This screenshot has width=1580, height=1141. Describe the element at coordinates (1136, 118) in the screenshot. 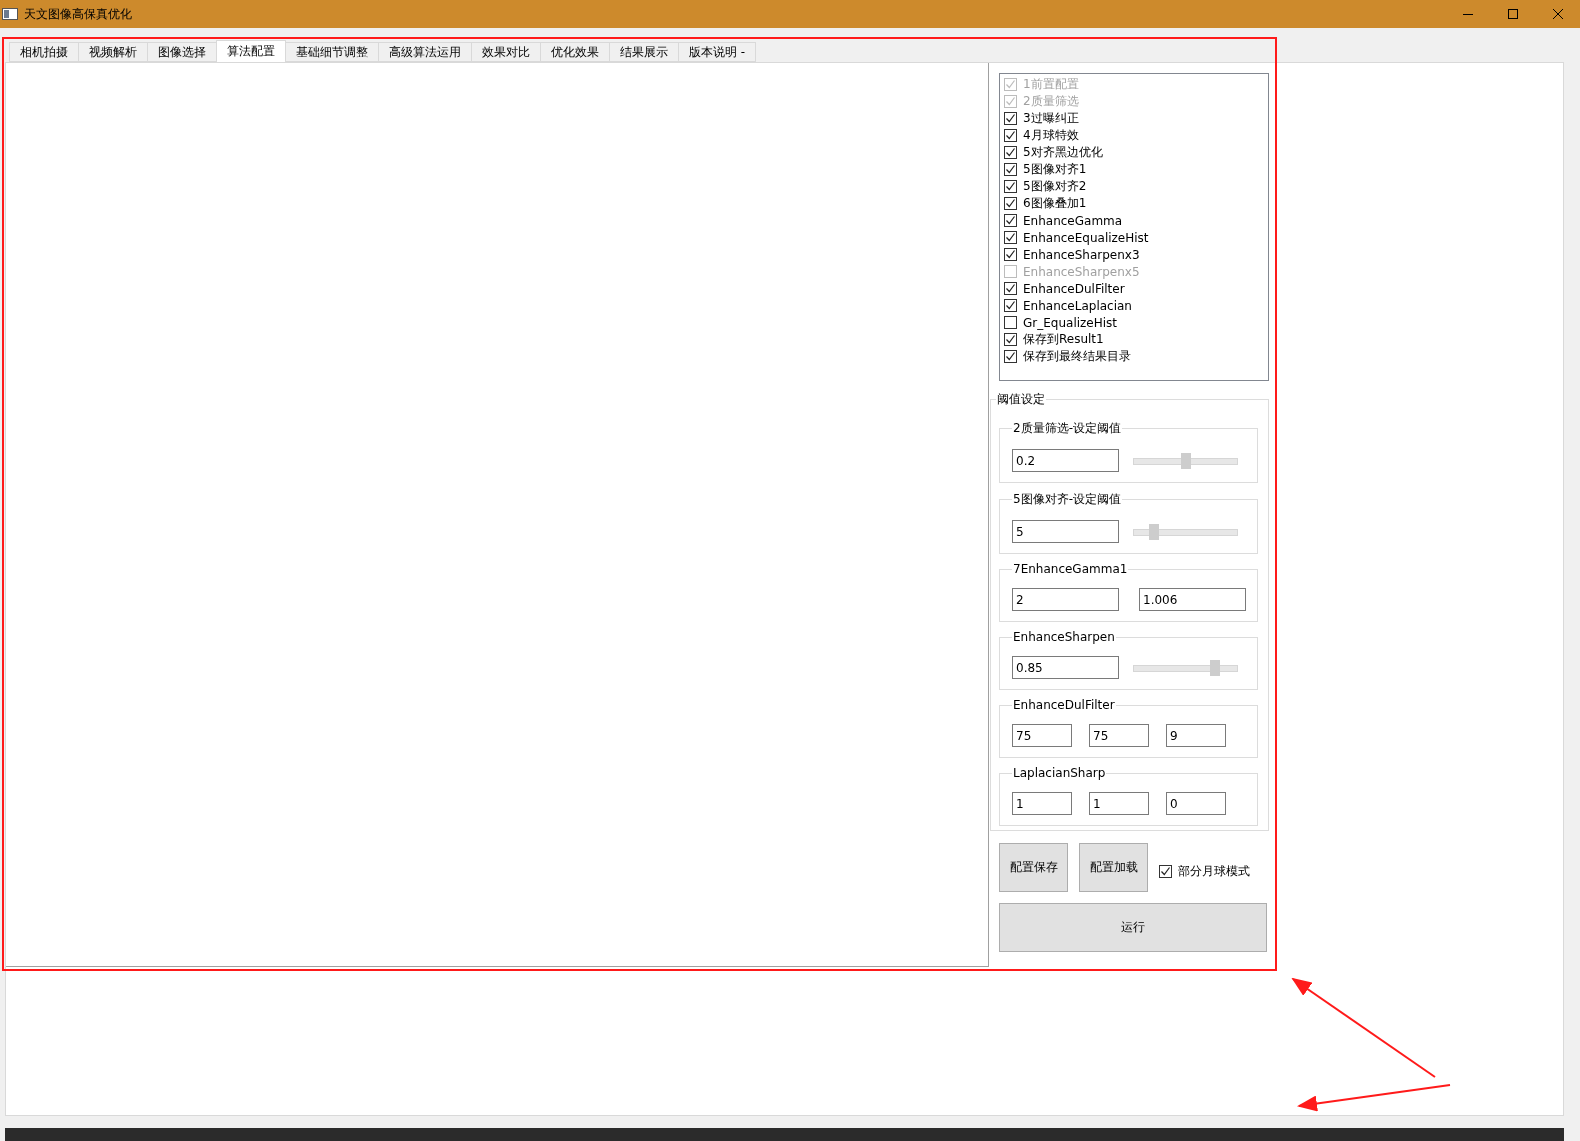

I see `step-checkbox: 3过曝纠正` at that location.